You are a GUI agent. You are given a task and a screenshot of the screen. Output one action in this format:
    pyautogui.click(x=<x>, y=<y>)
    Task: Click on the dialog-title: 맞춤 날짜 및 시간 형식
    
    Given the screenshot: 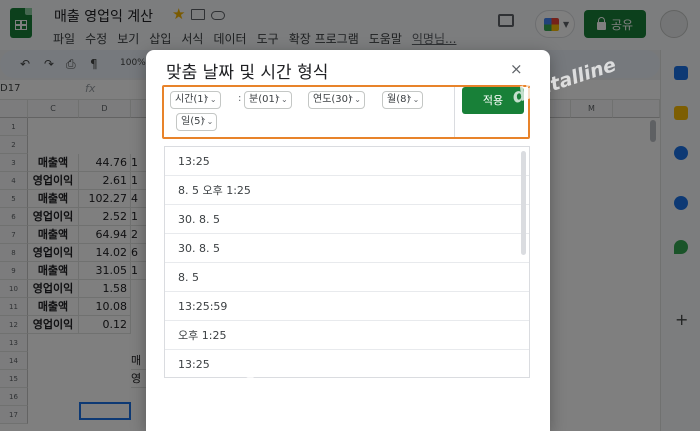 What is the action you would take?
    pyautogui.click(x=247, y=73)
    